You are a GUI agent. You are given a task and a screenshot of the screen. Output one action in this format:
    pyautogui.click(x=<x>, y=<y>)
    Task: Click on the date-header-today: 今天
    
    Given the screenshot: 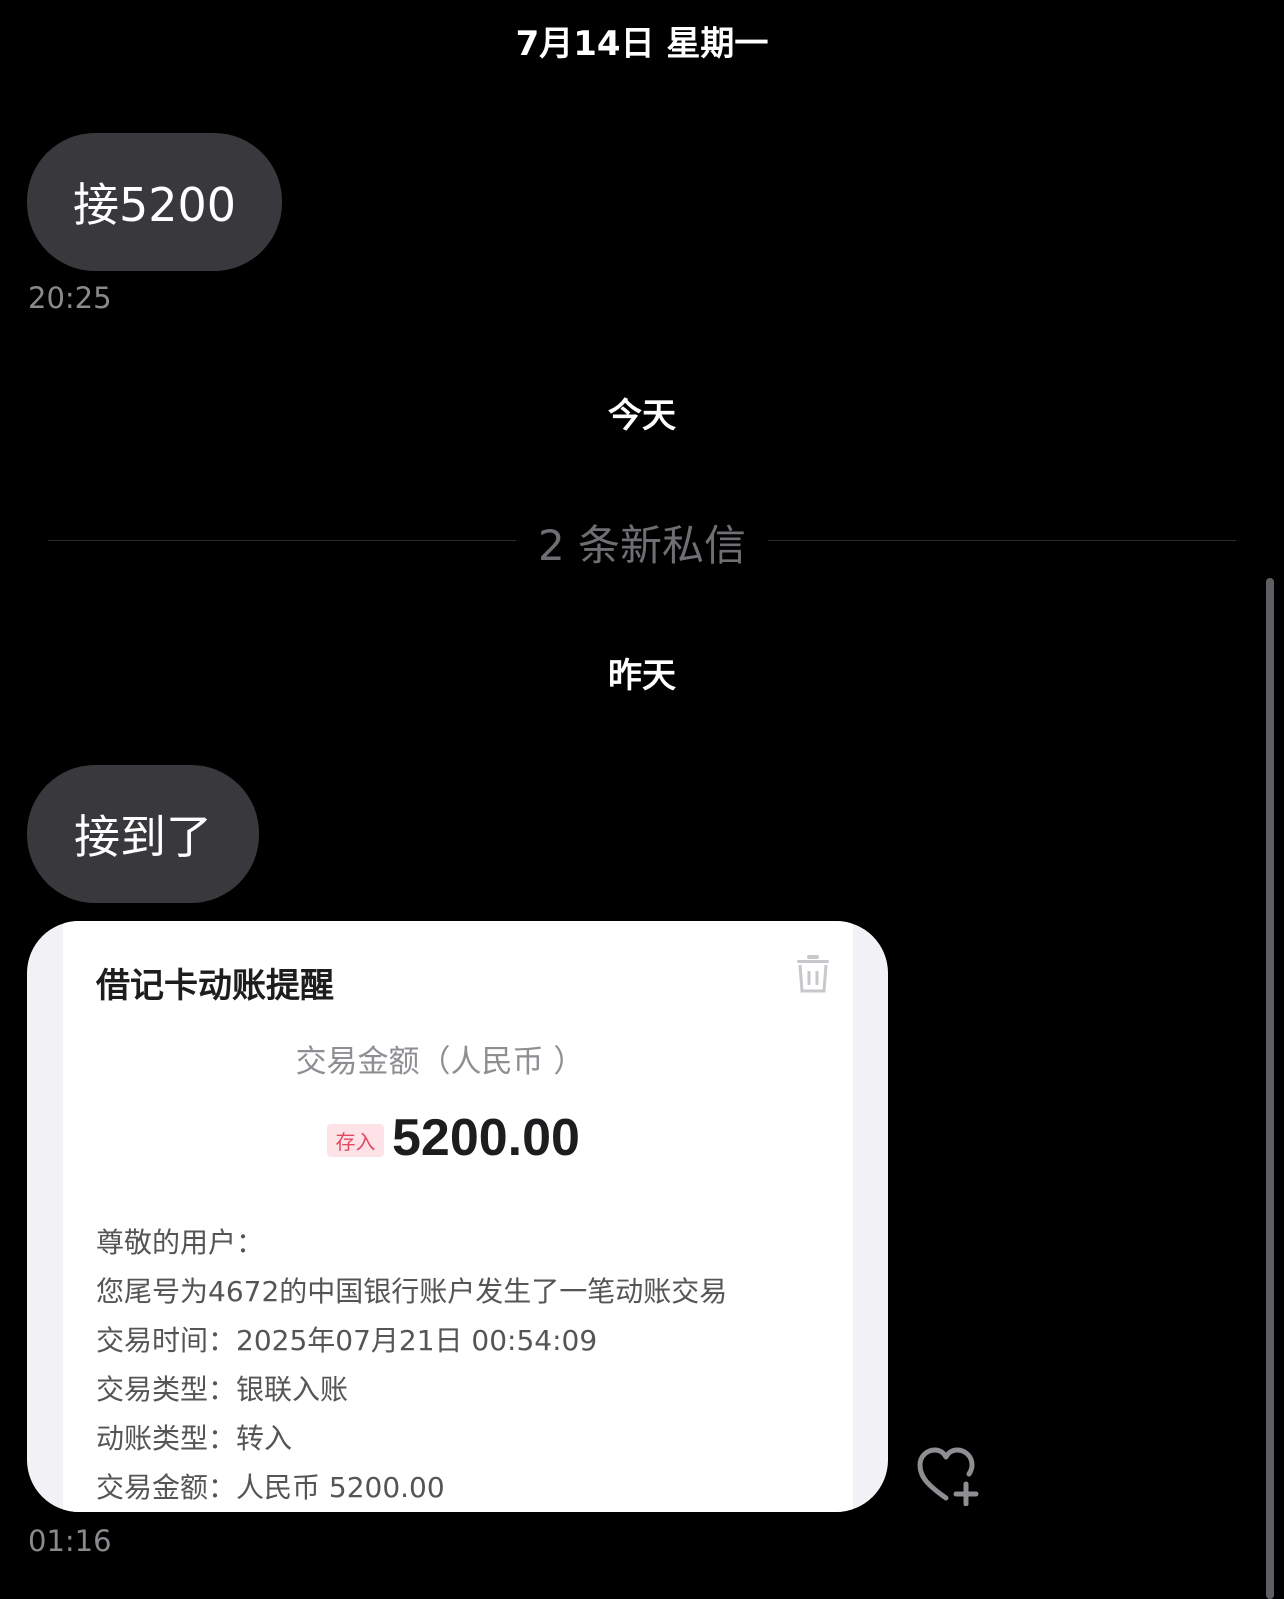 What is the action you would take?
    pyautogui.click(x=642, y=416)
    